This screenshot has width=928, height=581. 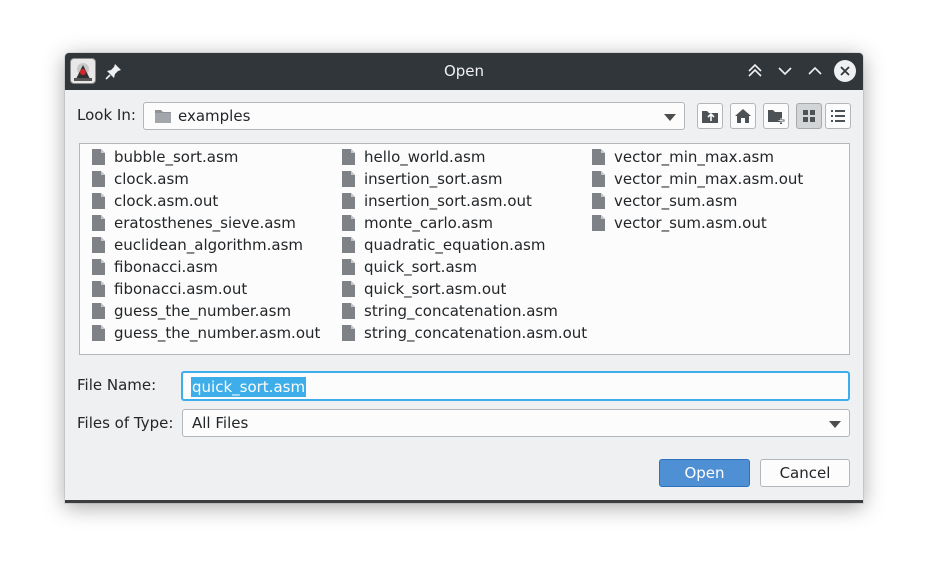 What do you see at coordinates (414, 116) in the screenshot?
I see `look-in-combo: examples` at bounding box center [414, 116].